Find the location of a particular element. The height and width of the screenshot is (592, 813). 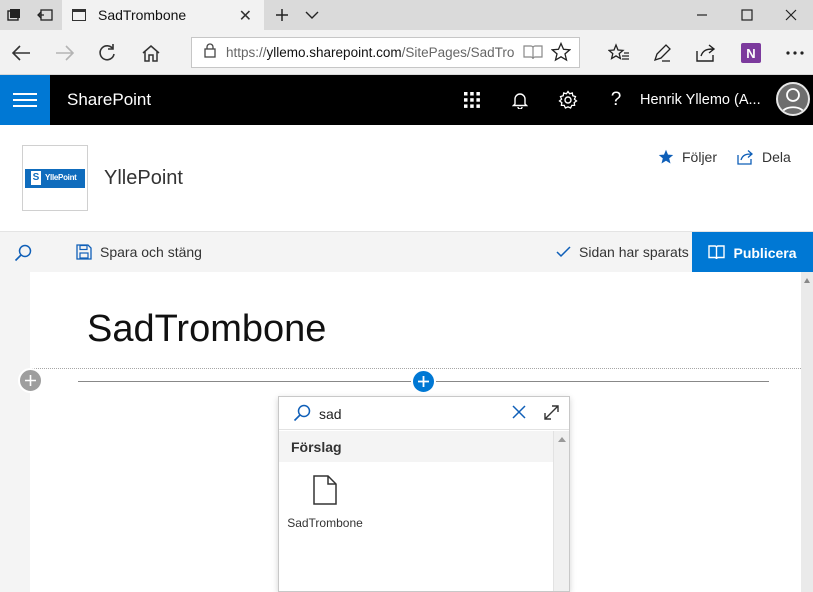

share-icon is located at coordinates (745, 157).